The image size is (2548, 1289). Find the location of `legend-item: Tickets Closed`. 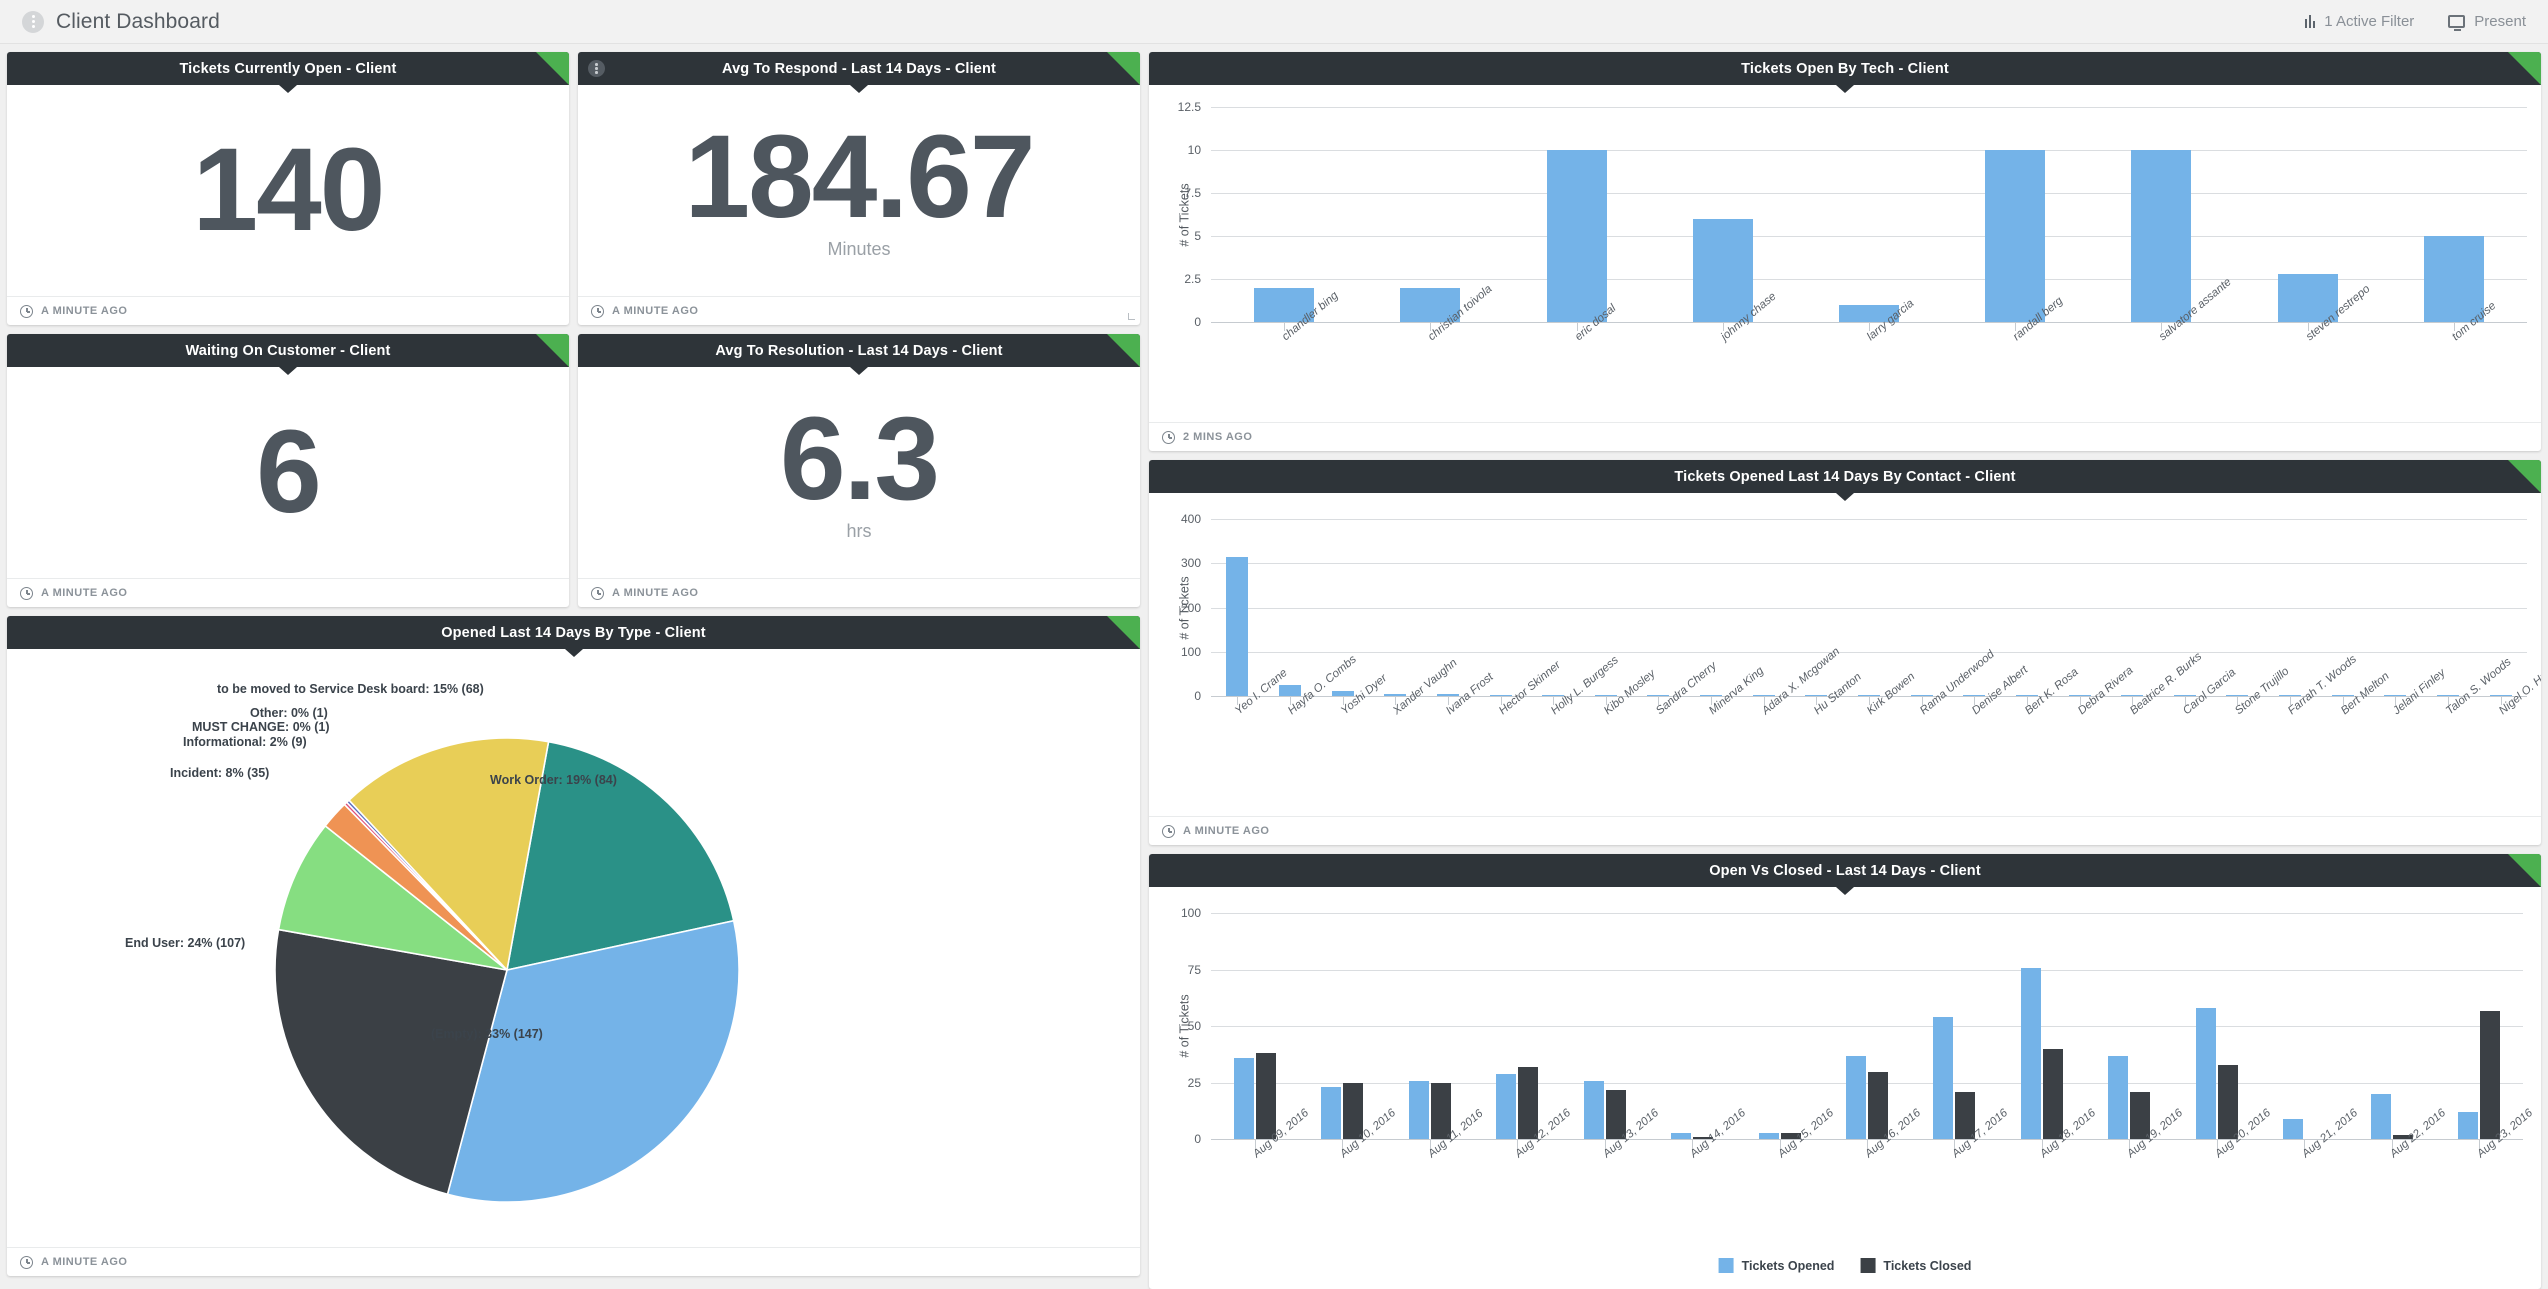

legend-item: Tickets Closed is located at coordinates (1915, 1266).